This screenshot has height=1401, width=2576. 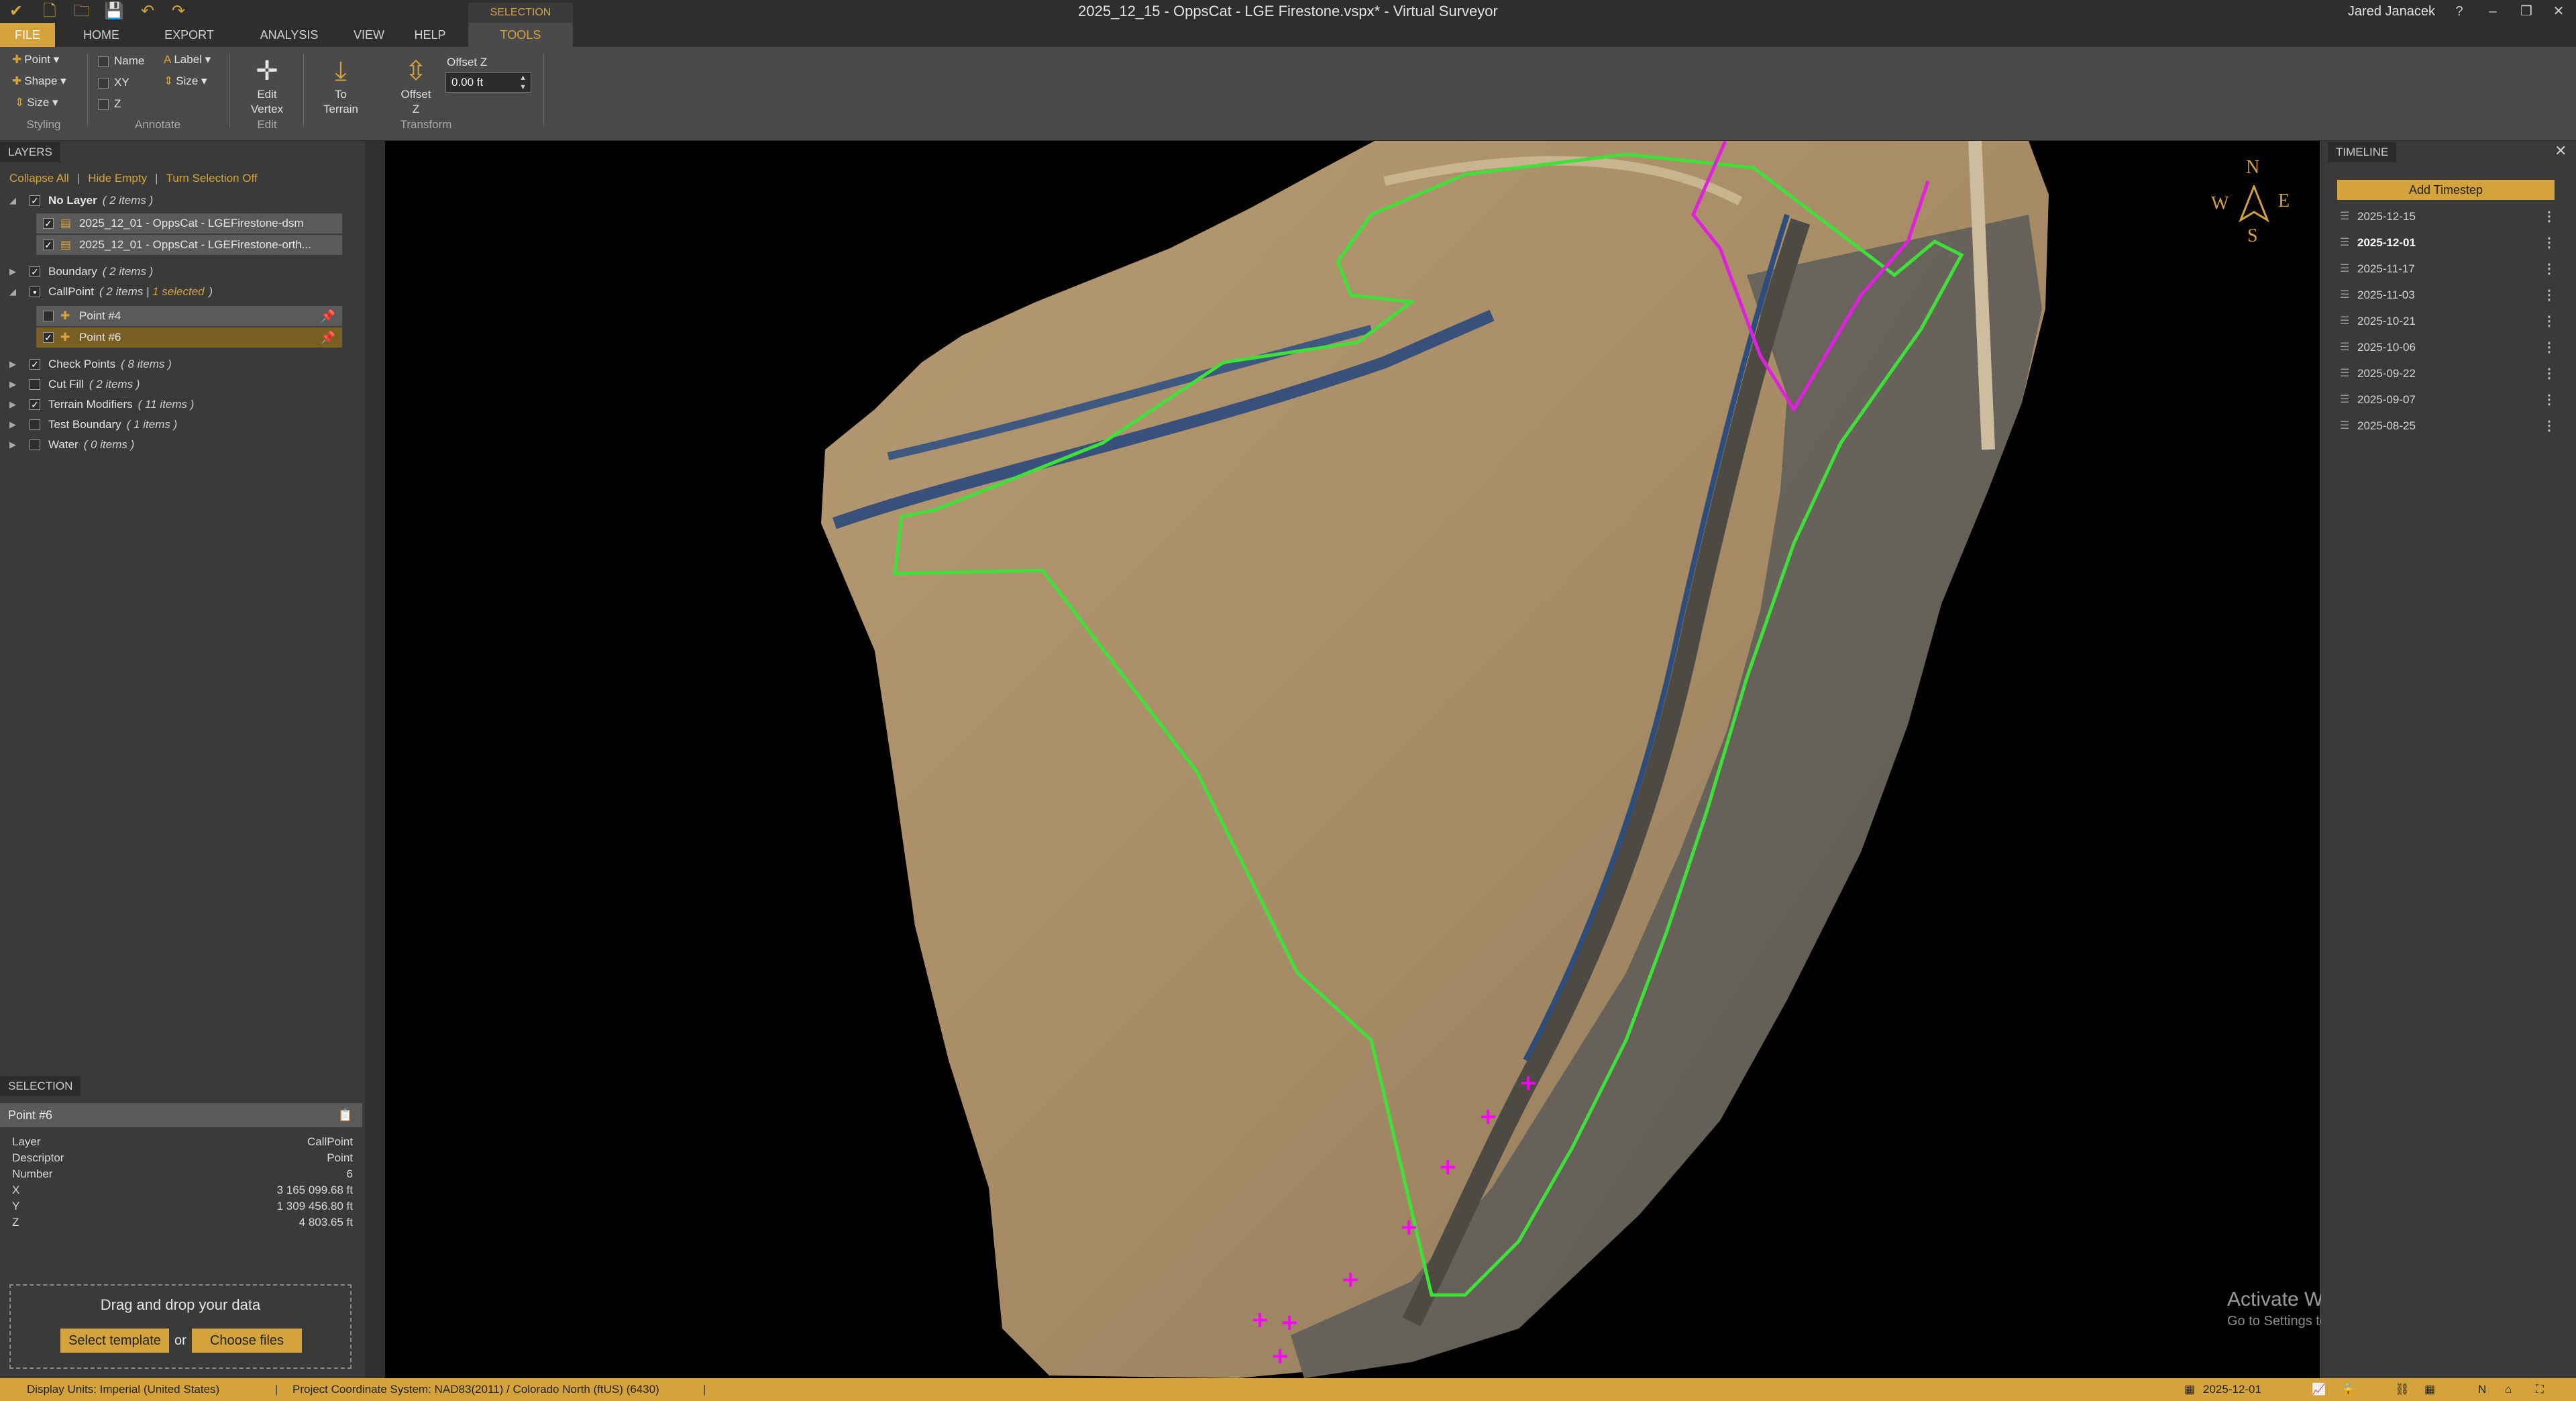 I want to click on timestep-item: ☰ 2025-10-06 ⋮, so click(x=2446, y=347).